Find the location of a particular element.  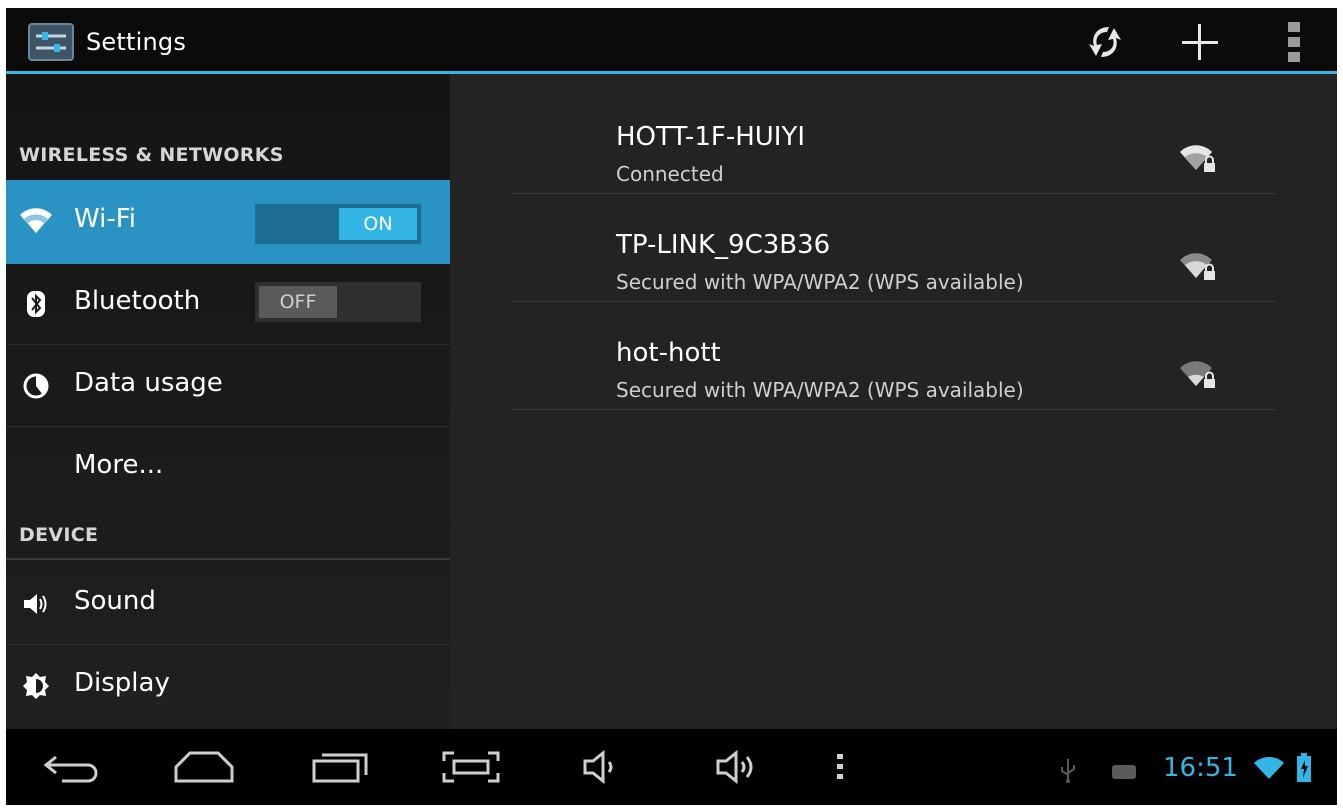

wps-refresh-icon is located at coordinates (1105, 42).